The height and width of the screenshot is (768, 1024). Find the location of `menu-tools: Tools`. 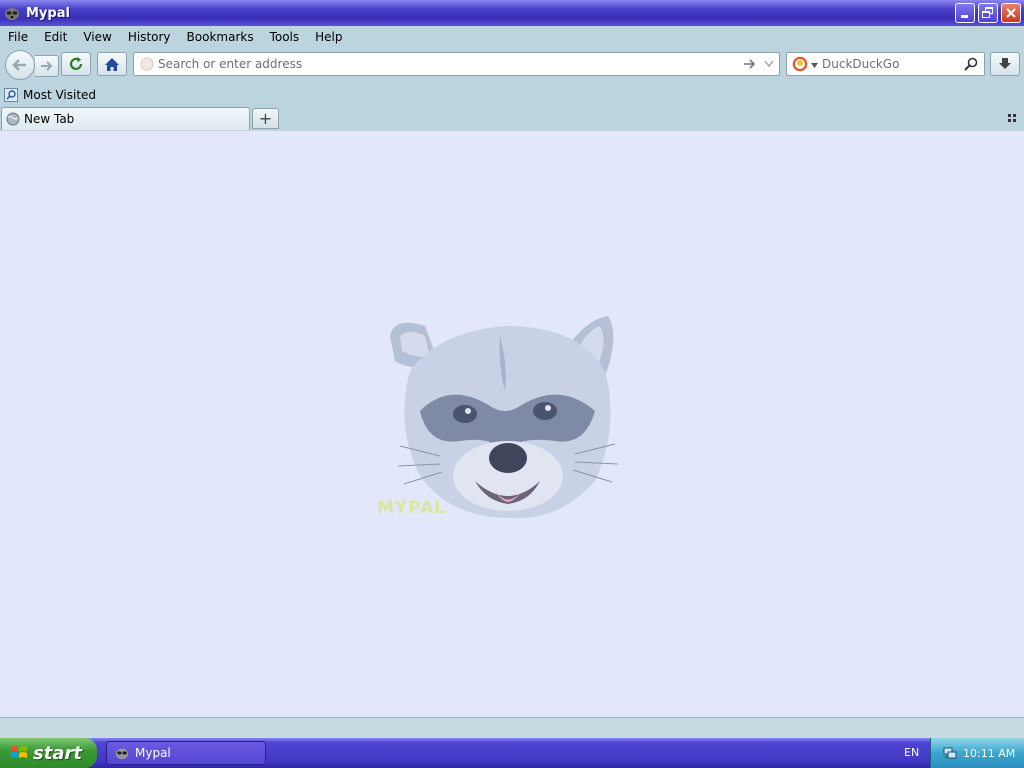

menu-tools: Tools is located at coordinates (285, 37).